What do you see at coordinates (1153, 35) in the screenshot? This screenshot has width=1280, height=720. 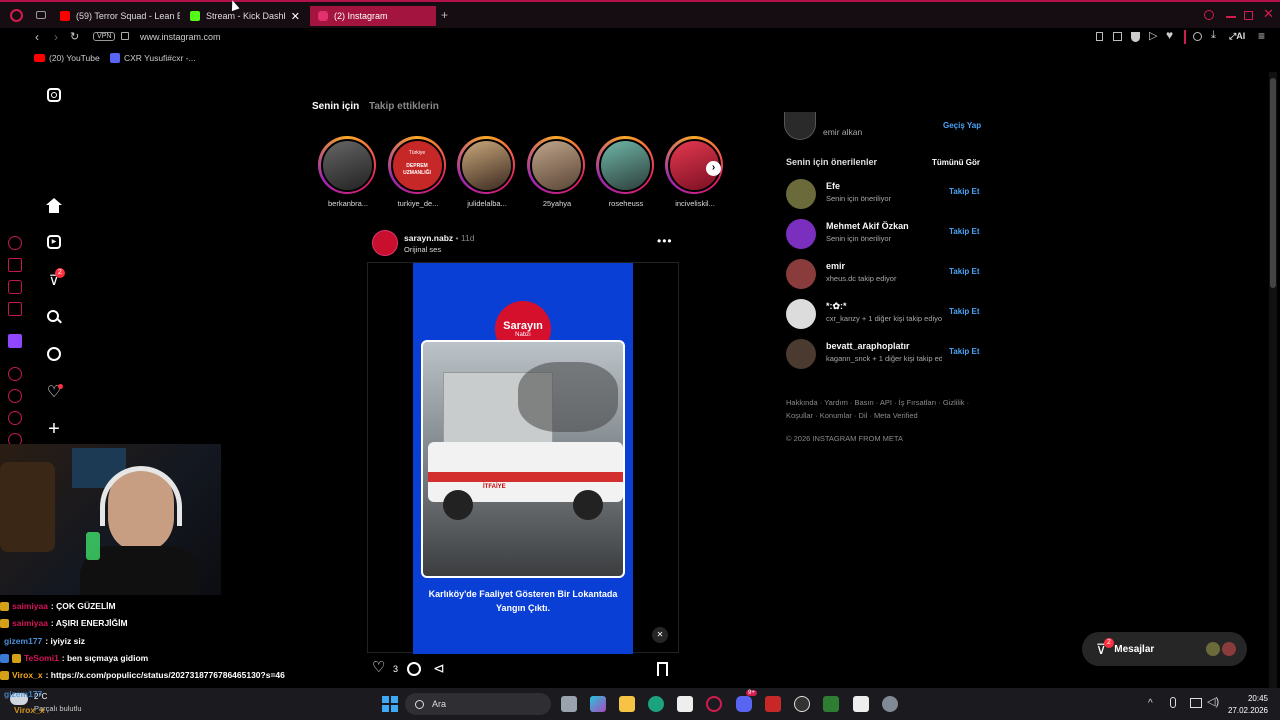 I see `player-icon: ▷` at bounding box center [1153, 35].